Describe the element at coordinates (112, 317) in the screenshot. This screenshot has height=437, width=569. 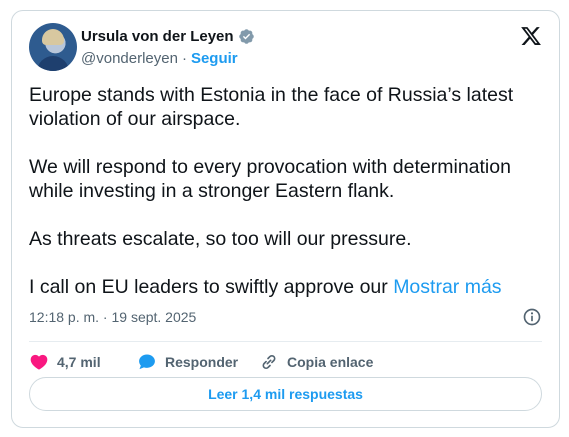
I see `tweet-timestamp: 12:18 p. m. · 19 sept. 2025` at that location.